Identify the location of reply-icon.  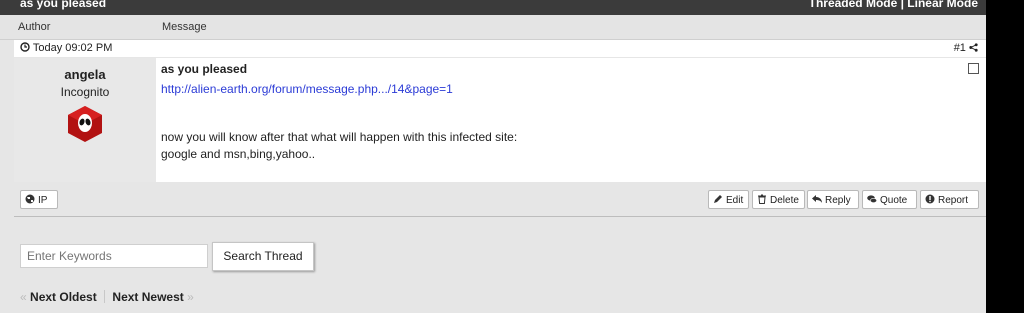
(817, 199).